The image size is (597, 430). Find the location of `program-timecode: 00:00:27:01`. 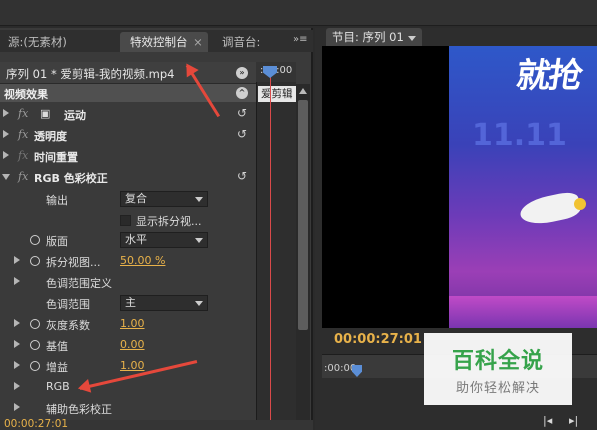

program-timecode: 00:00:27:01 is located at coordinates (378, 339).